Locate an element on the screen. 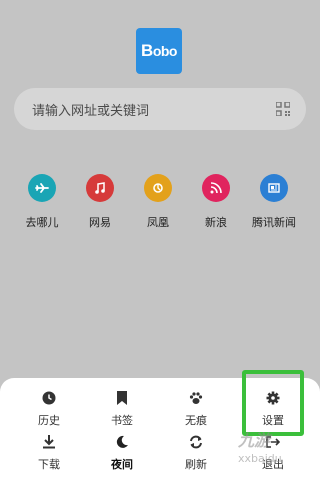 The image size is (320, 478). exit-icon is located at coordinates (273, 442).